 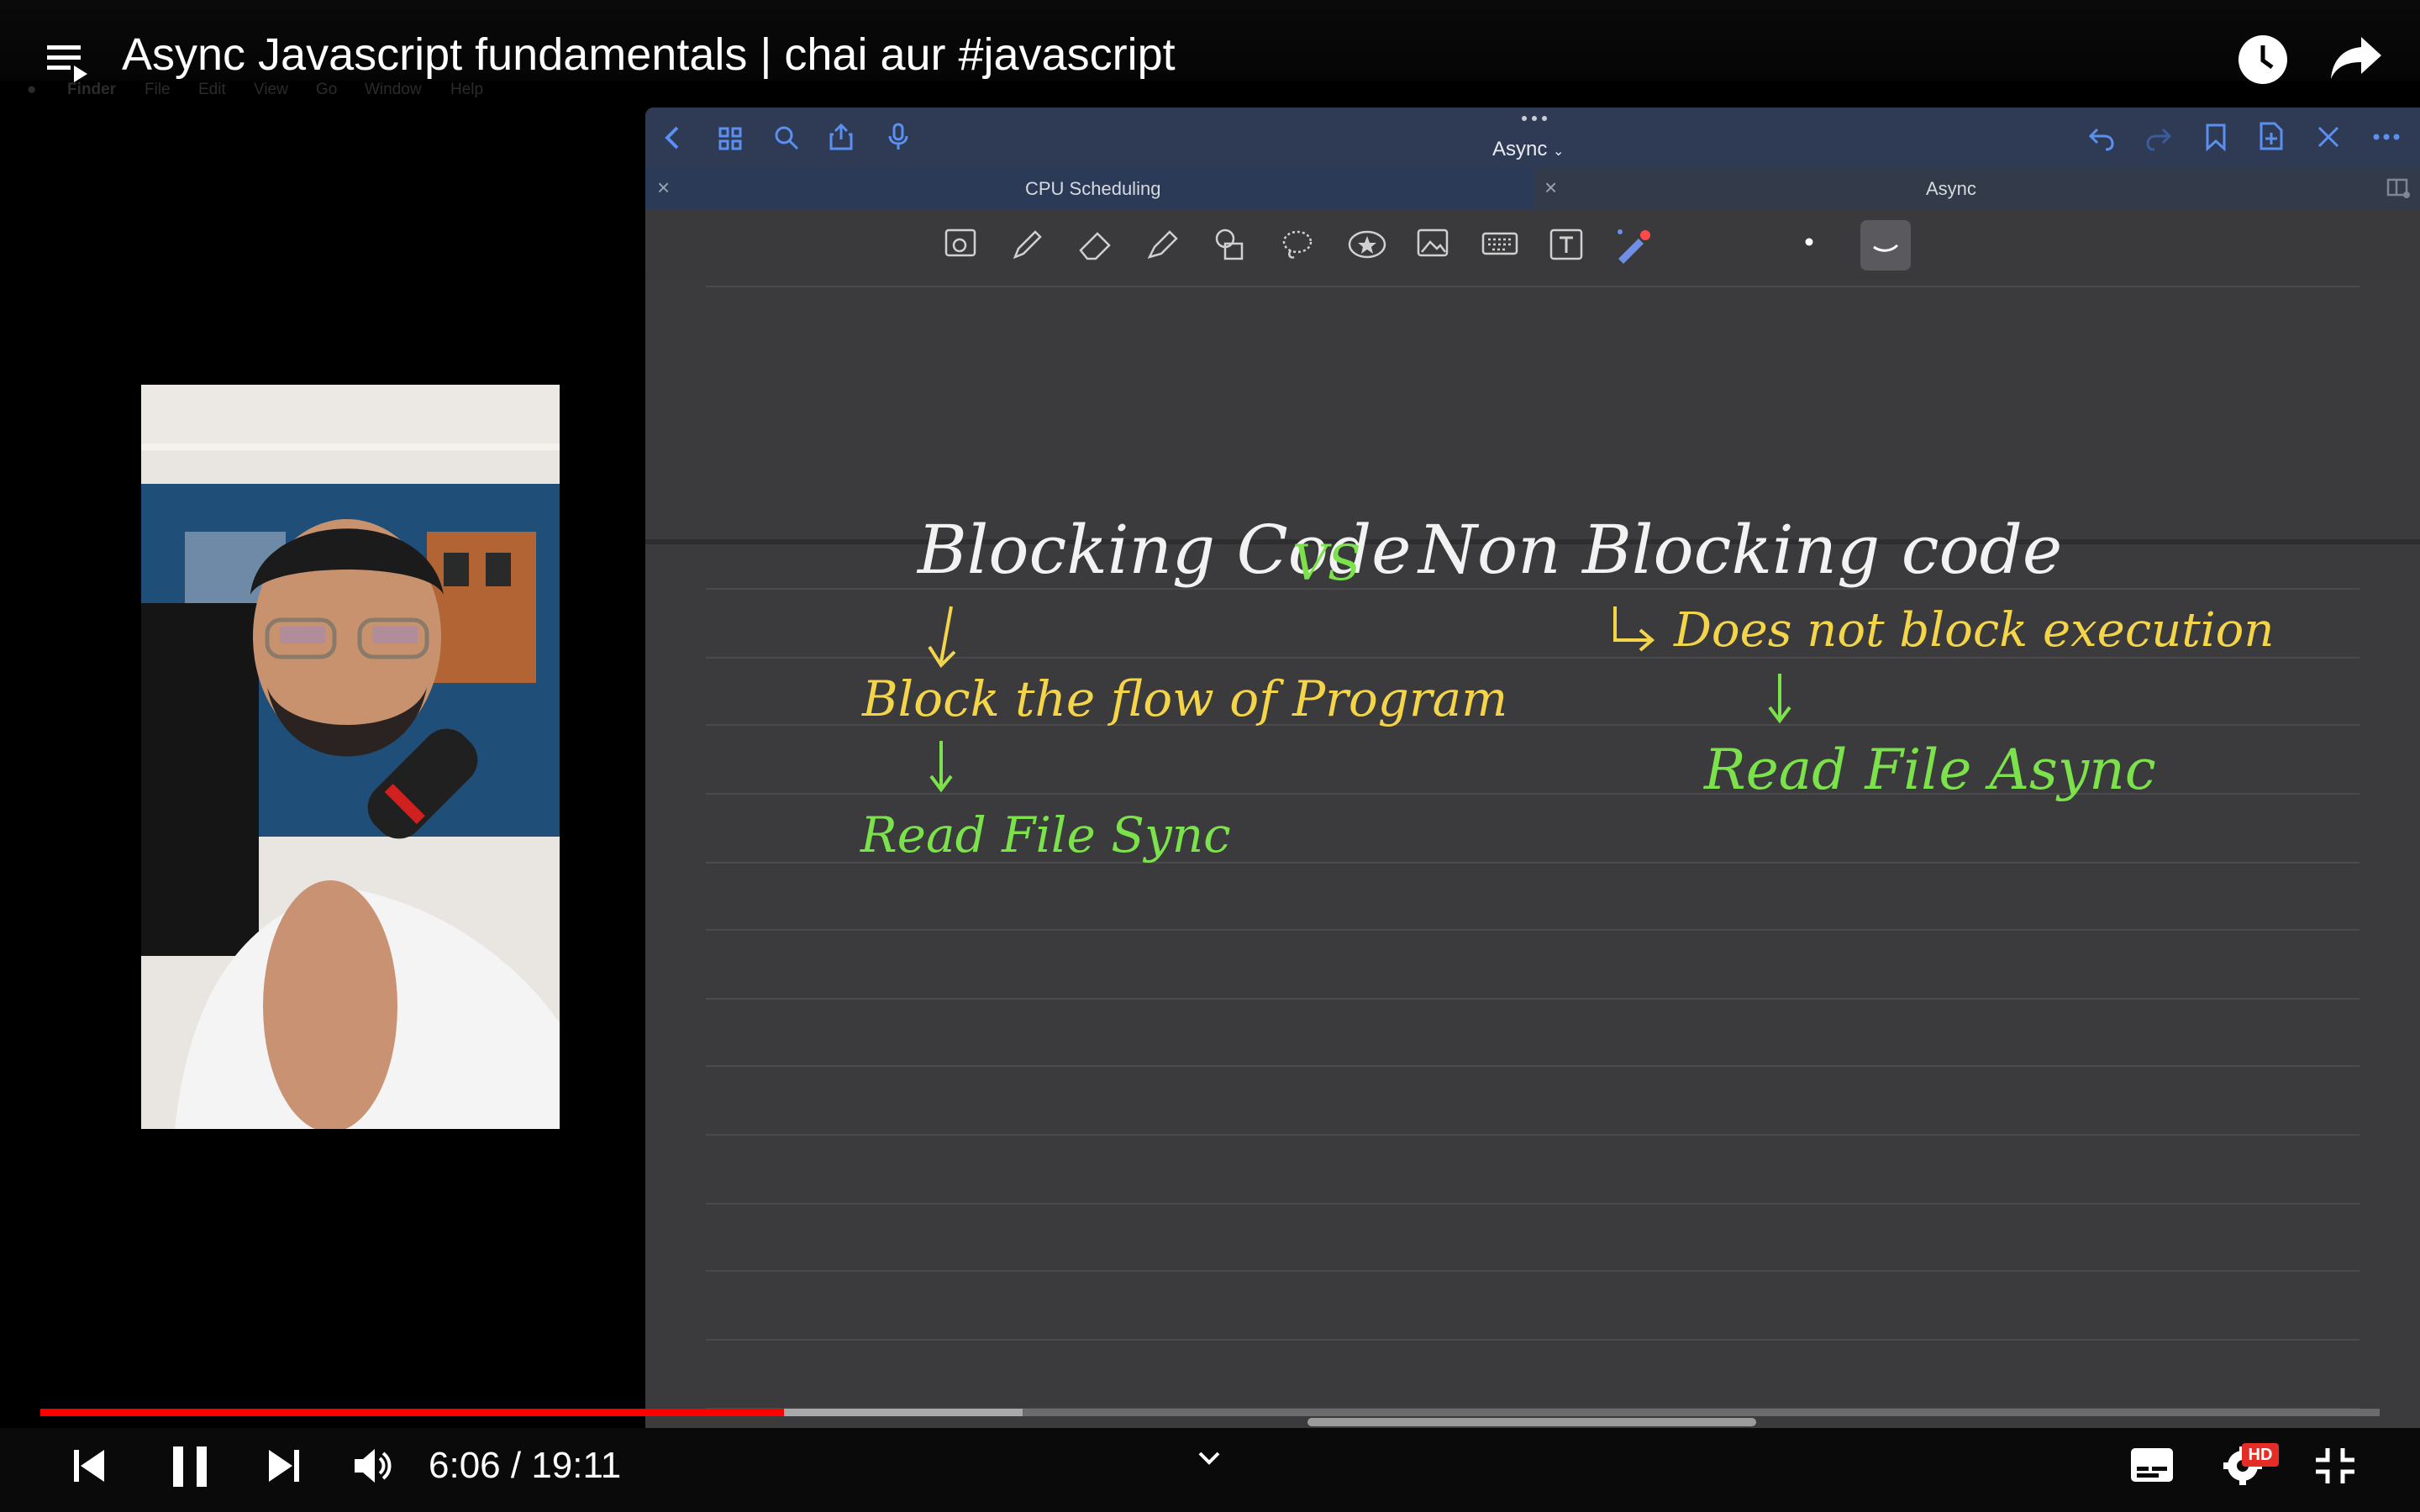 What do you see at coordinates (1500, 243) in the screenshot?
I see `keyboard-icon` at bounding box center [1500, 243].